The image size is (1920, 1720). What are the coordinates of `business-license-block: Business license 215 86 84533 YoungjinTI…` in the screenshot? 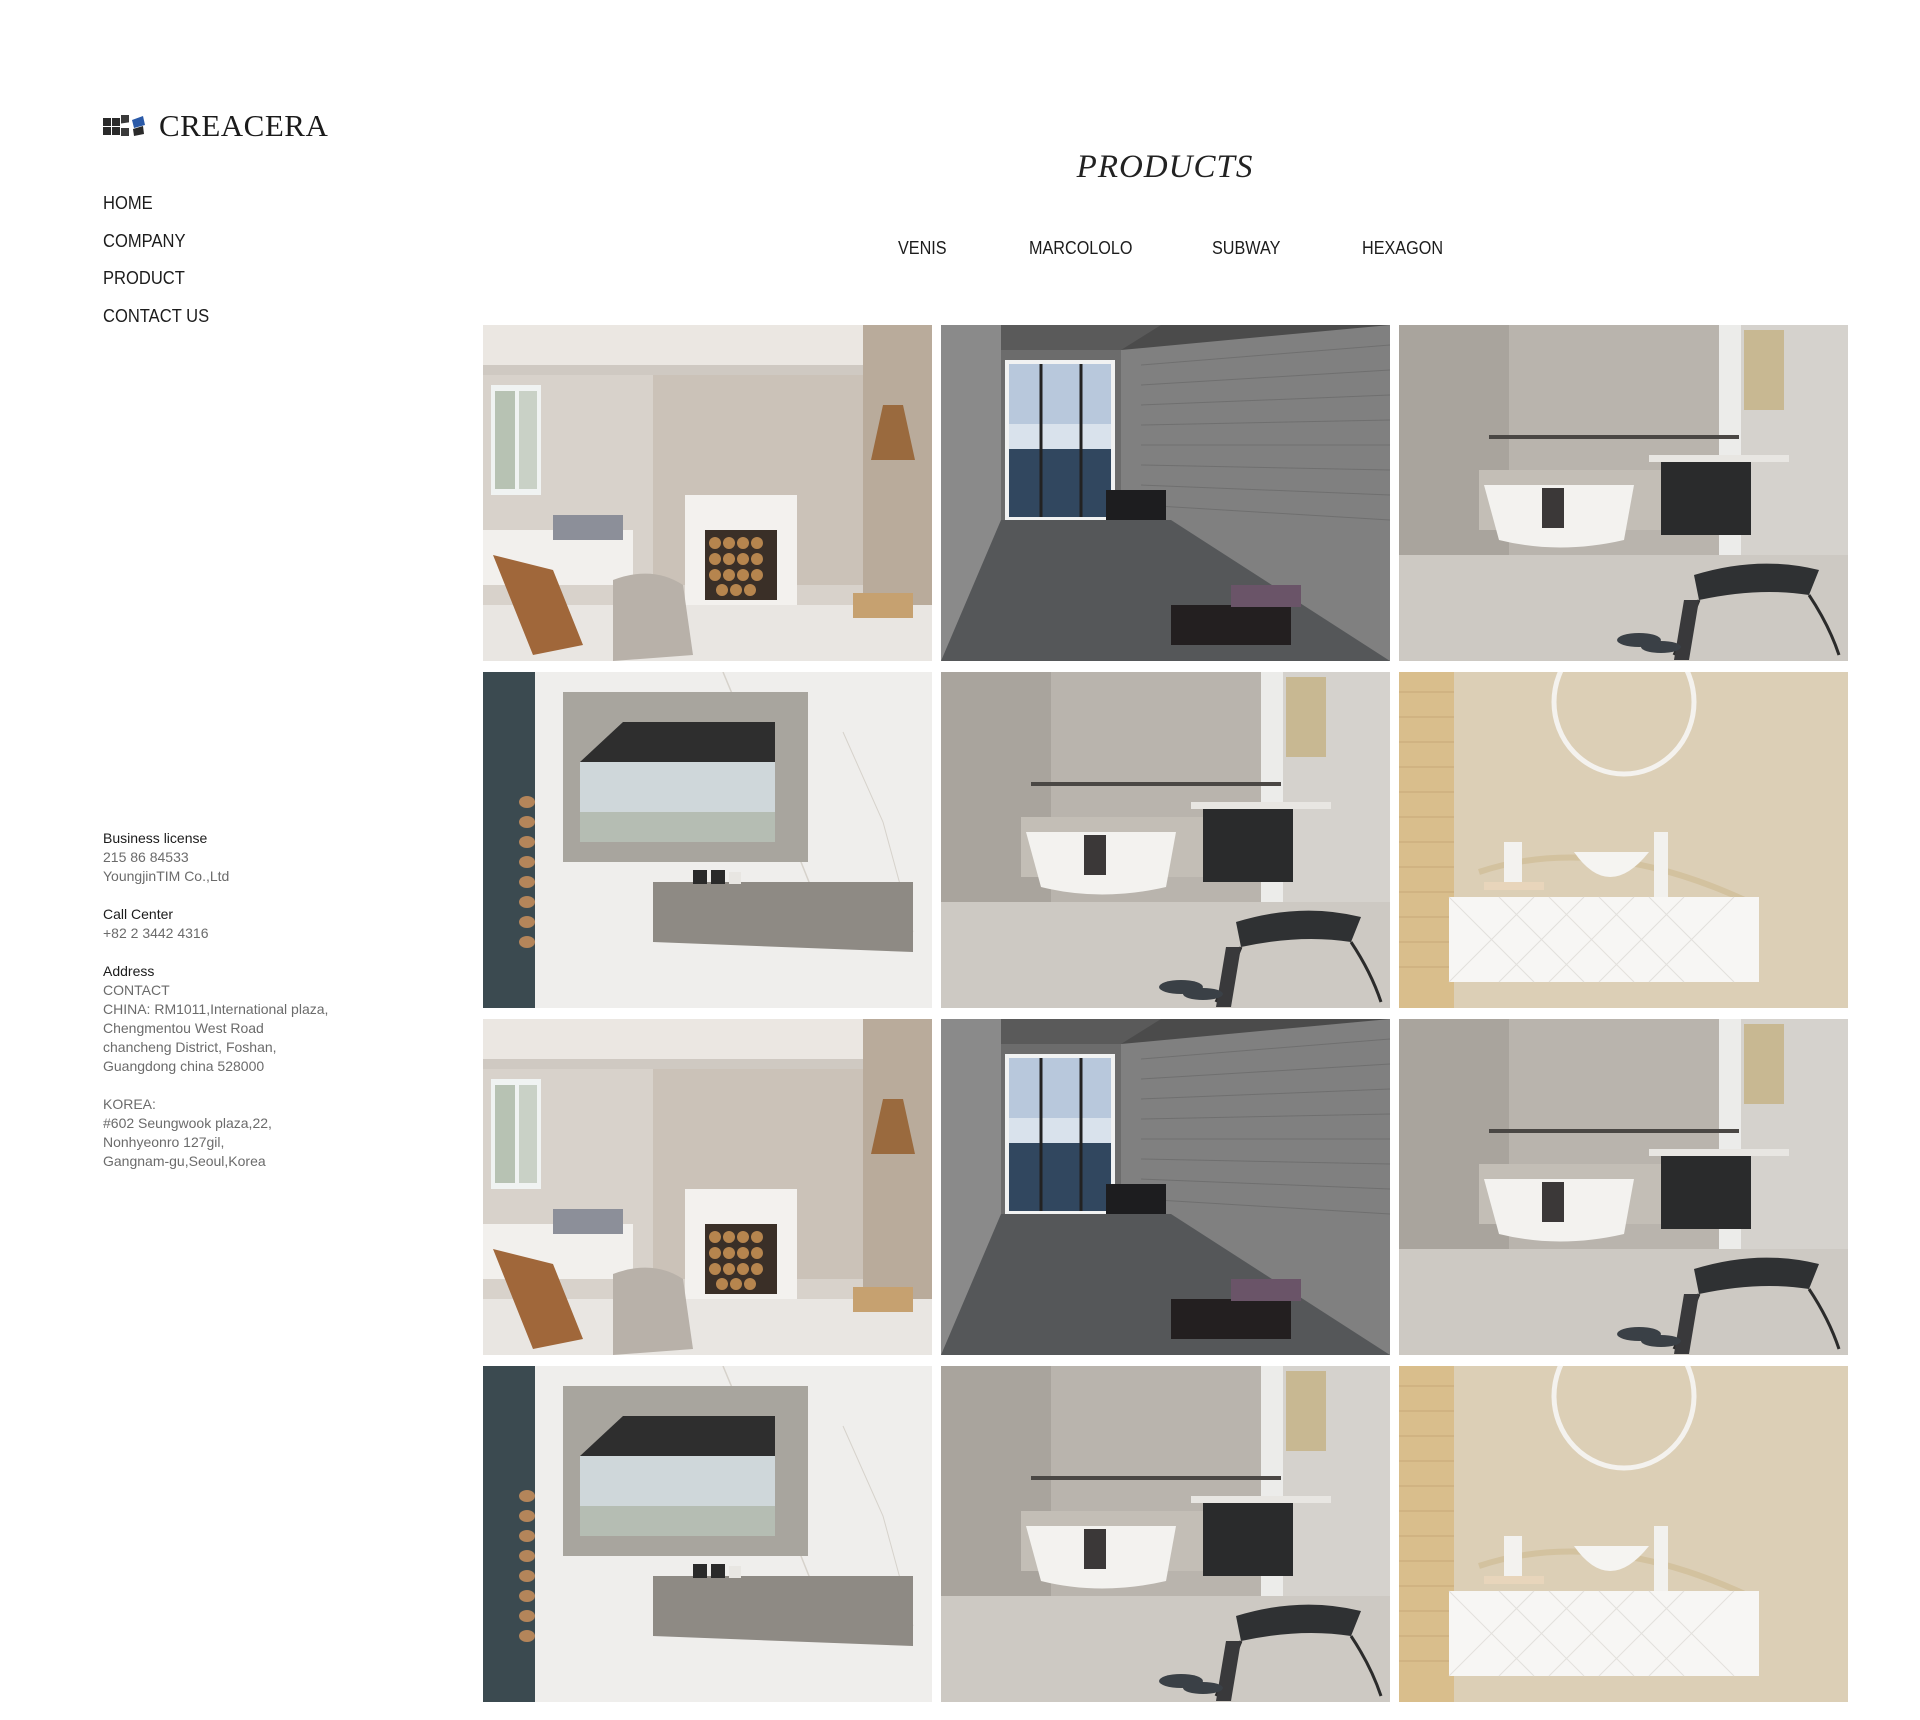 It's located at (215, 857).